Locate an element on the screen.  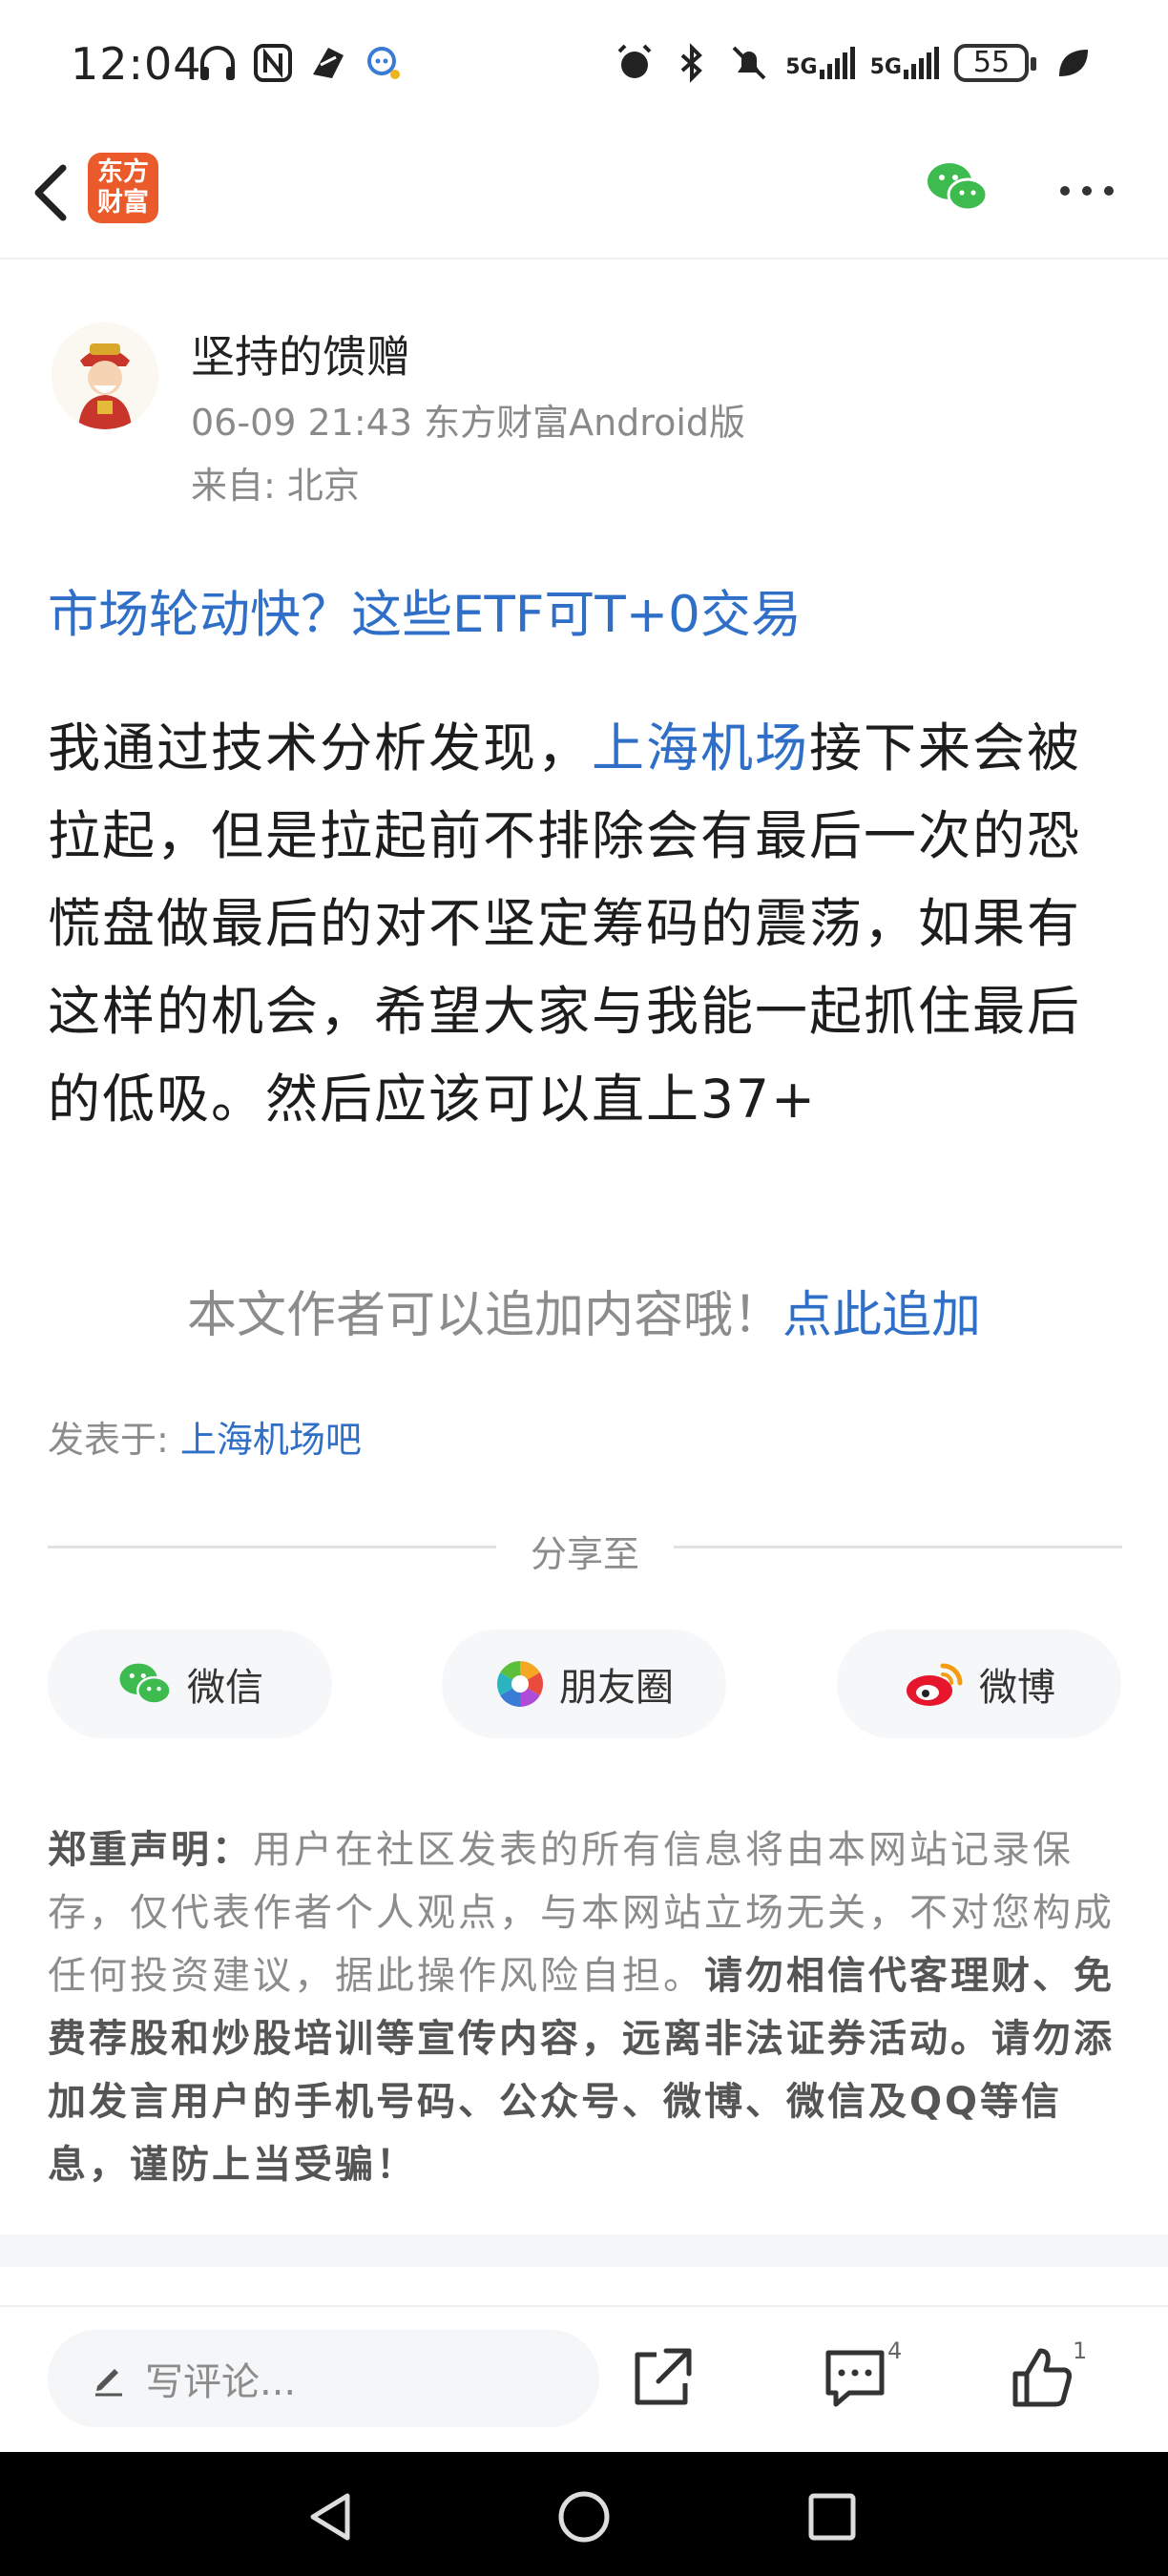
share-external-icon is located at coordinates (663, 2377).